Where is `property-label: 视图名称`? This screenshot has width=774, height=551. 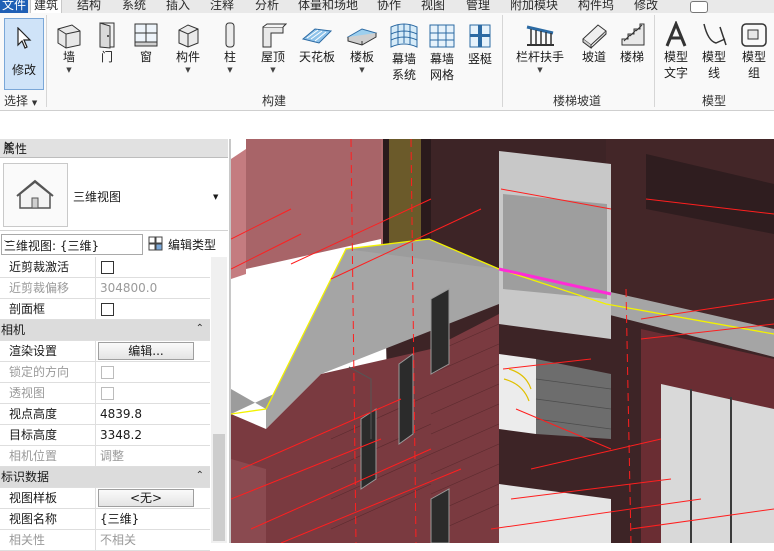
property-label: 视图名称 is located at coordinates (48, 519).